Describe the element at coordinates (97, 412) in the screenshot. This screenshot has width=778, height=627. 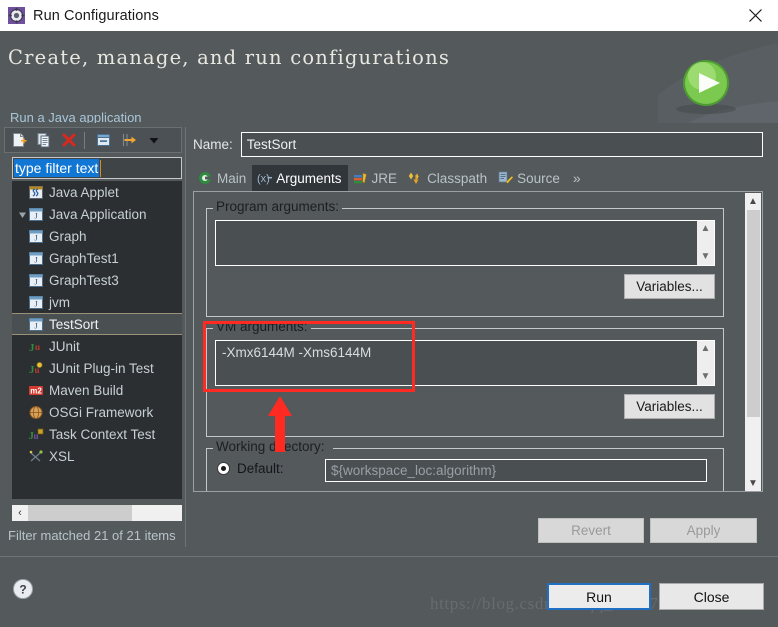
I see `tree-item-osgi-framework: OSGi Framework` at that location.